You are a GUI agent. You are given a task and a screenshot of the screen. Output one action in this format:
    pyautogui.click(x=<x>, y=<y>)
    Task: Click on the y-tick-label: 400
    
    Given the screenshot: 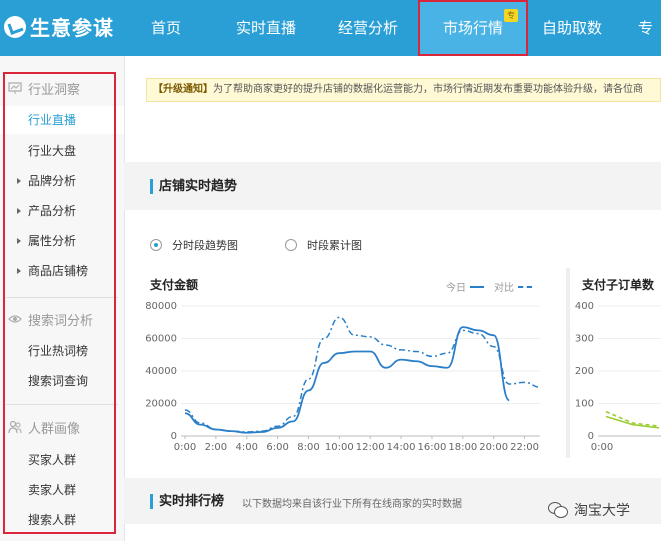 What is the action you would take?
    pyautogui.click(x=584, y=306)
    